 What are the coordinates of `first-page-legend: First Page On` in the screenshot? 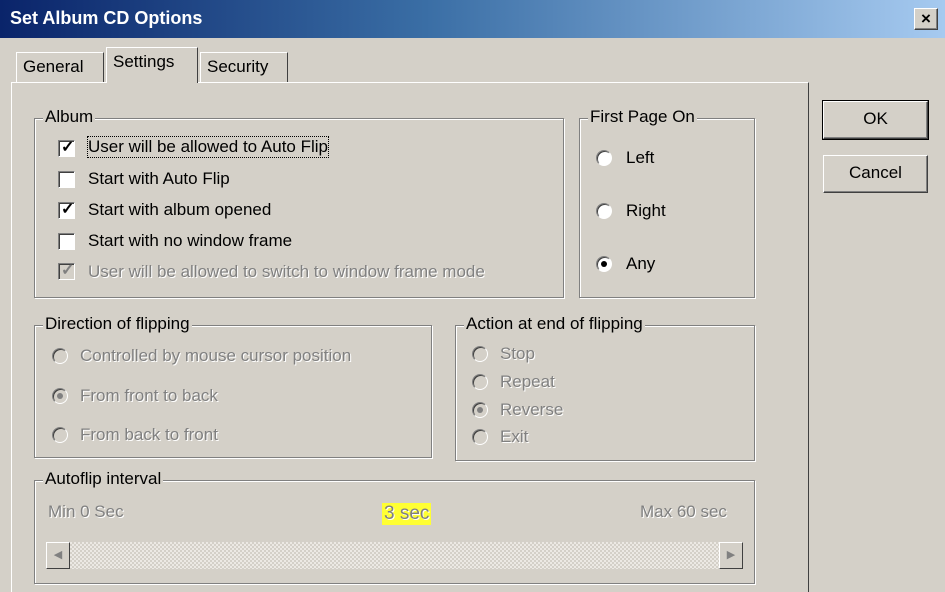 It's located at (642, 117).